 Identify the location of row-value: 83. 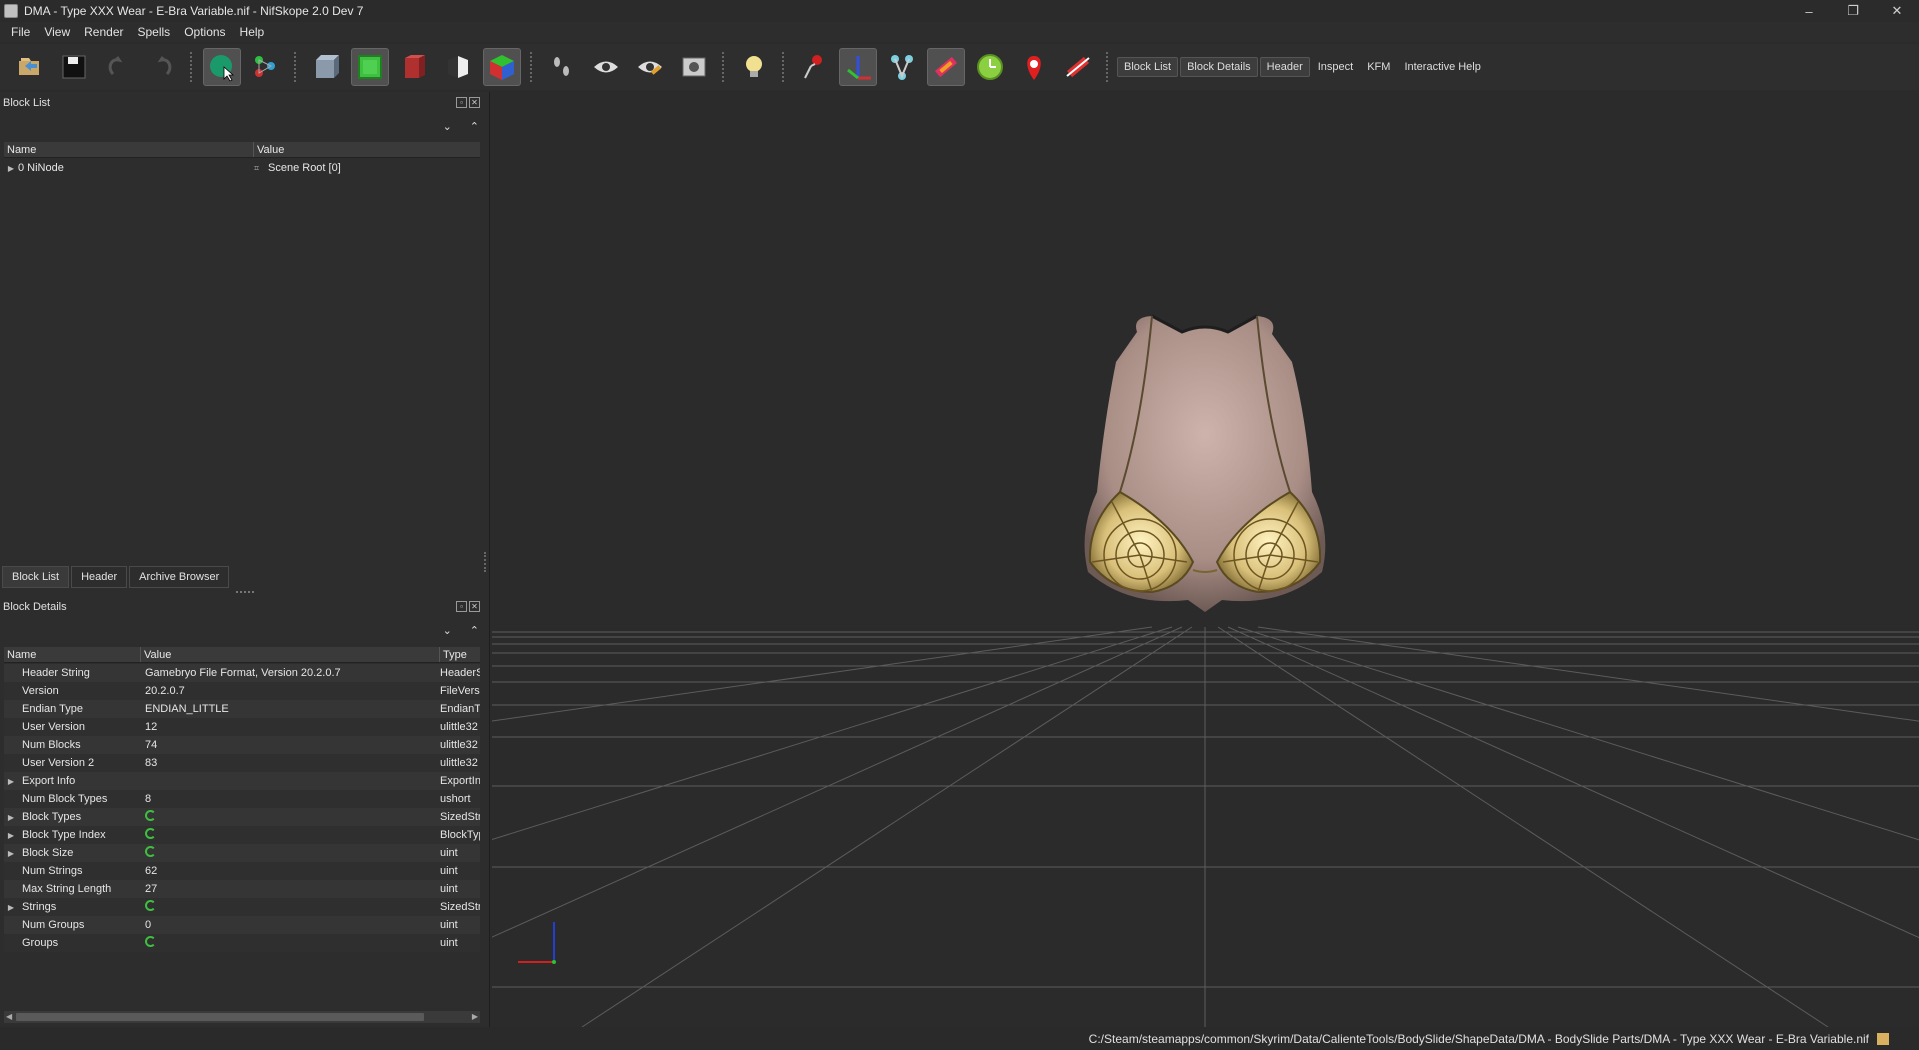
(290, 763).